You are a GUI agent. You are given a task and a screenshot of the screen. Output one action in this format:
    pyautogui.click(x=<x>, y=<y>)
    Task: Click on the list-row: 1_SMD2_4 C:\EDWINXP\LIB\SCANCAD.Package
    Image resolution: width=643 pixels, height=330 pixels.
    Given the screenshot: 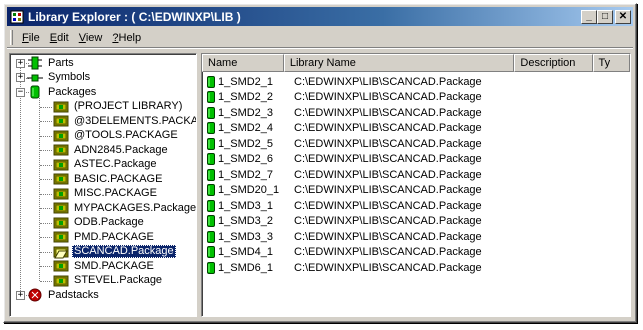 What is the action you would take?
    pyautogui.click(x=416, y=129)
    